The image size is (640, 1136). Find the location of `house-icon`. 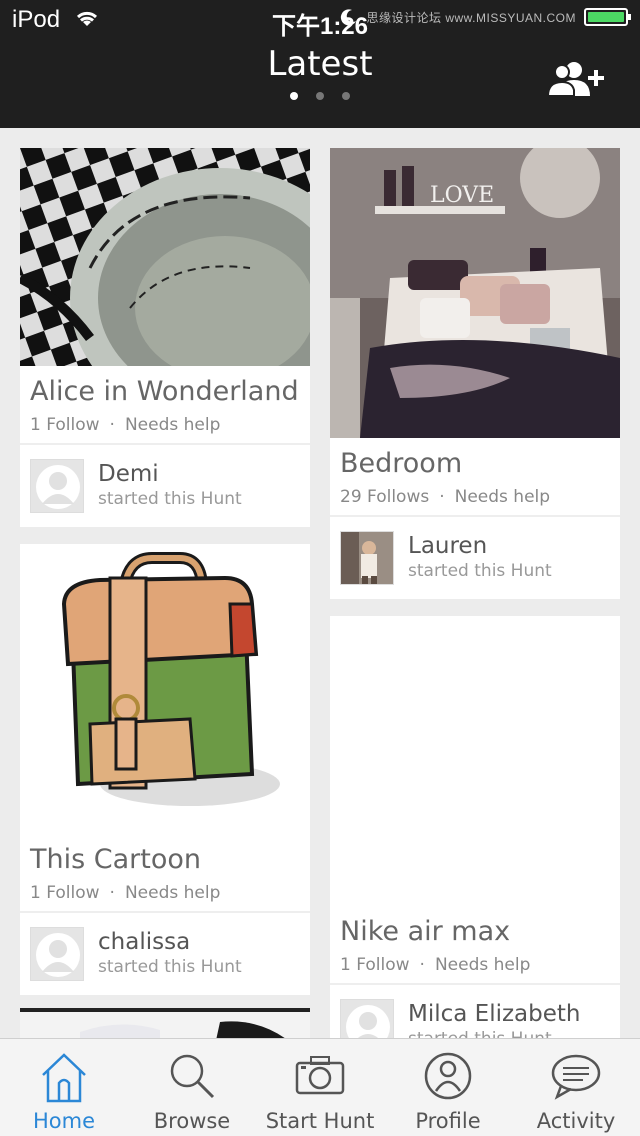

house-icon is located at coordinates (64, 1078).